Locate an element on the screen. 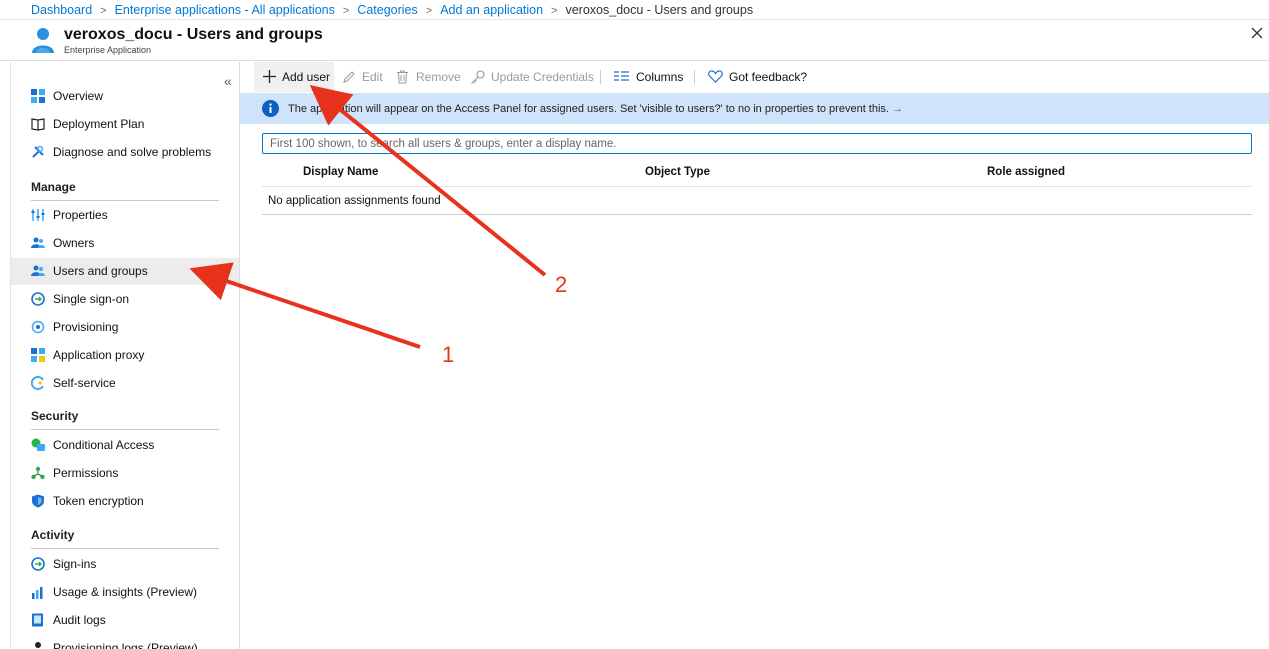 Image resolution: width=1269 pixels, height=649 pixels. annotation-overlay is located at coordinates (368, 216).